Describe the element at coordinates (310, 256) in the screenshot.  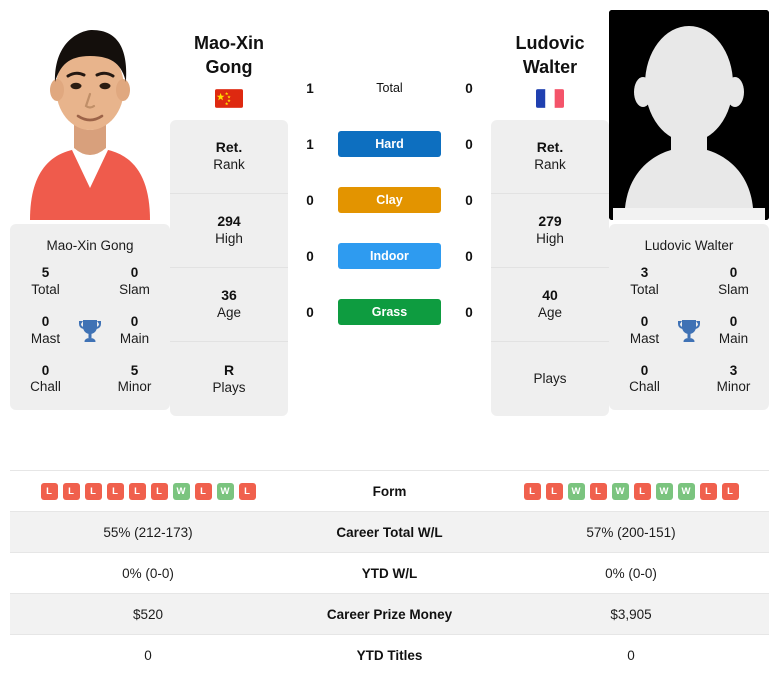
I see `left-surface-indoor-value: 0` at that location.